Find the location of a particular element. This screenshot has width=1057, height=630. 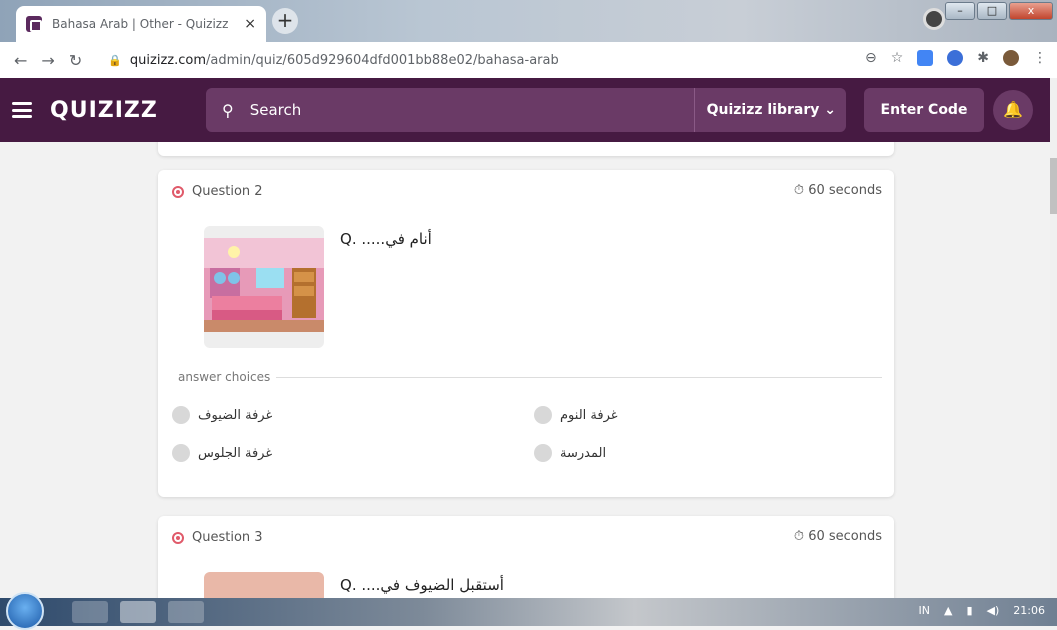

answer-choice: المدرسة is located at coordinates (570, 453).